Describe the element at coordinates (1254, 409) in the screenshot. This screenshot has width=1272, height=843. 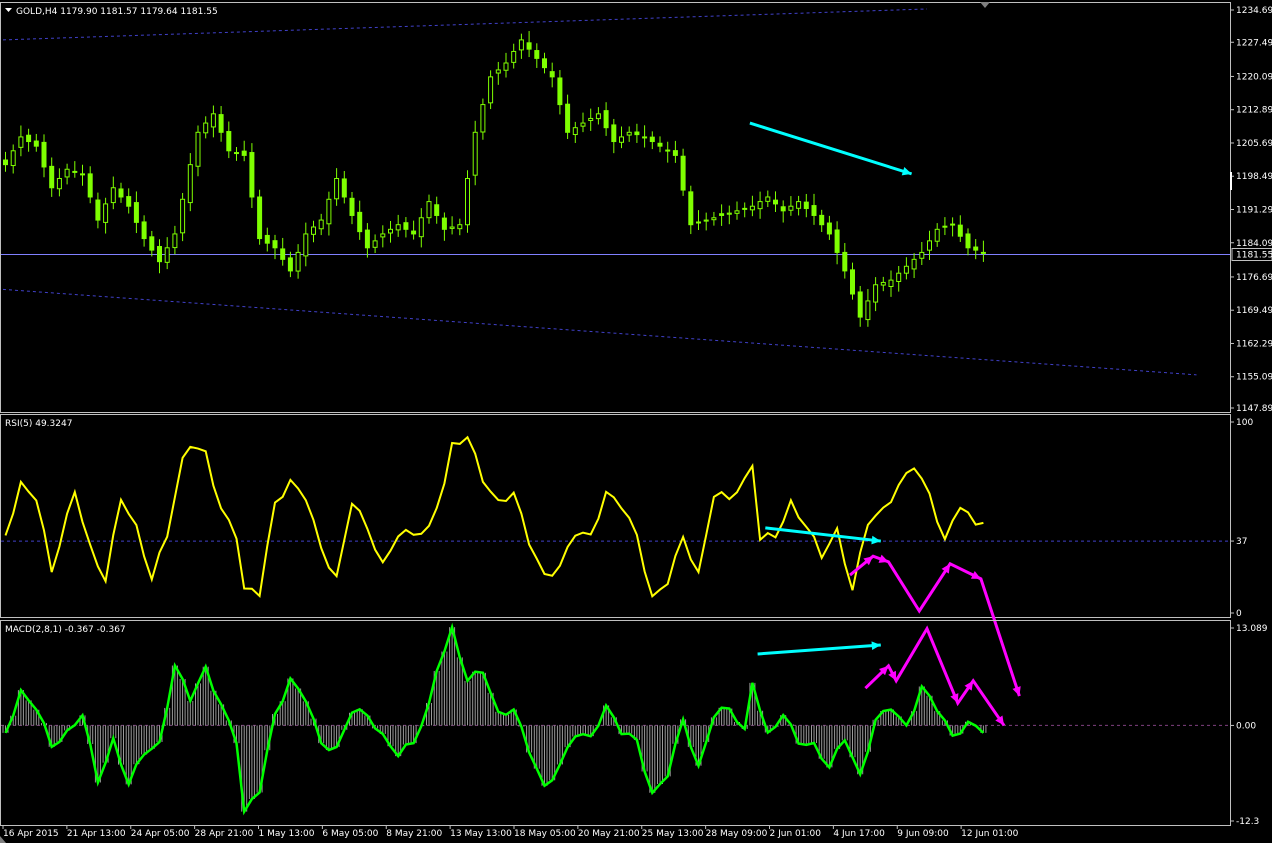
I see `price-axis-tick-label: 1147.89` at that location.